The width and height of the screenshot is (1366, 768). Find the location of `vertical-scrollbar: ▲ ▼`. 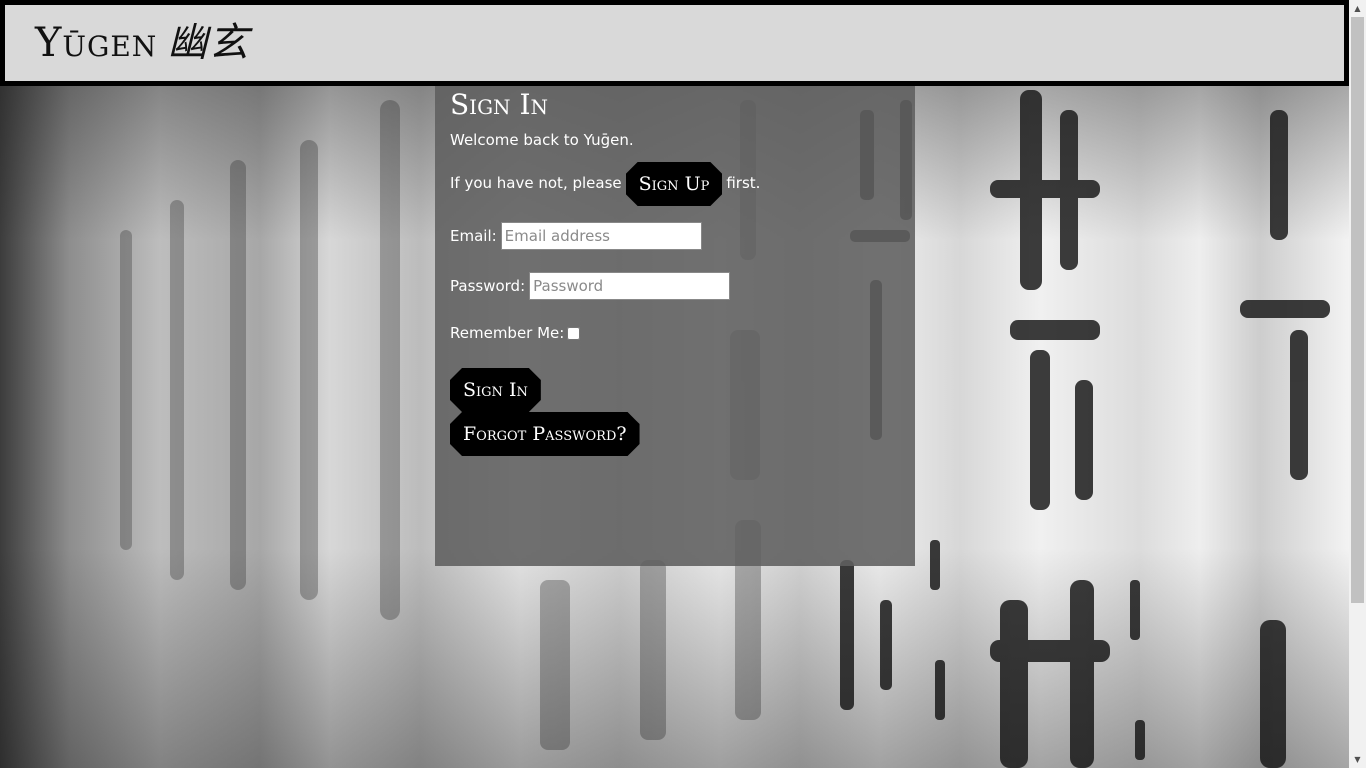

vertical-scrollbar: ▲ ▼ is located at coordinates (1357, 384).